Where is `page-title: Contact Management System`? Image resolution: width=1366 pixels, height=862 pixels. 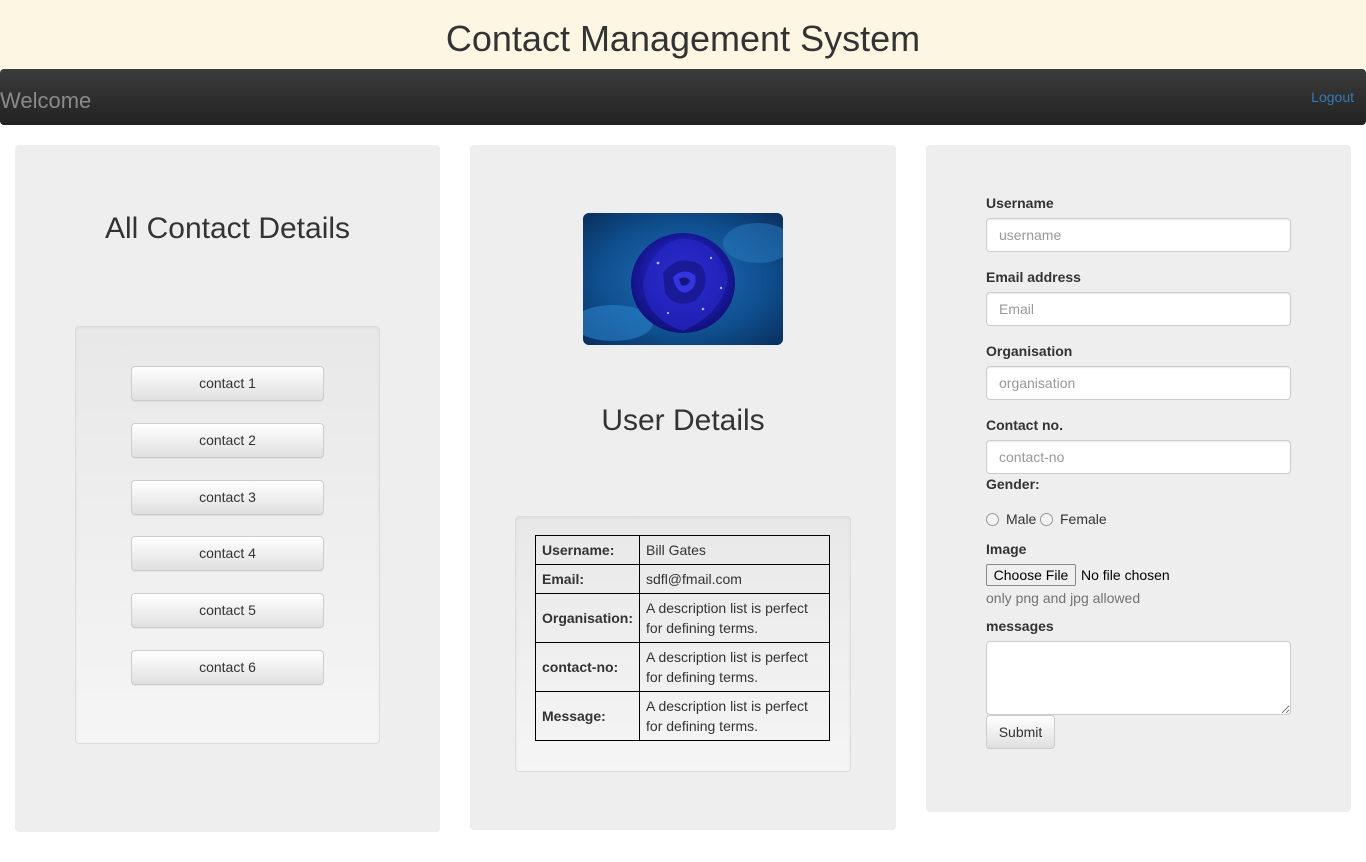
page-title: Contact Management System is located at coordinates (683, 38).